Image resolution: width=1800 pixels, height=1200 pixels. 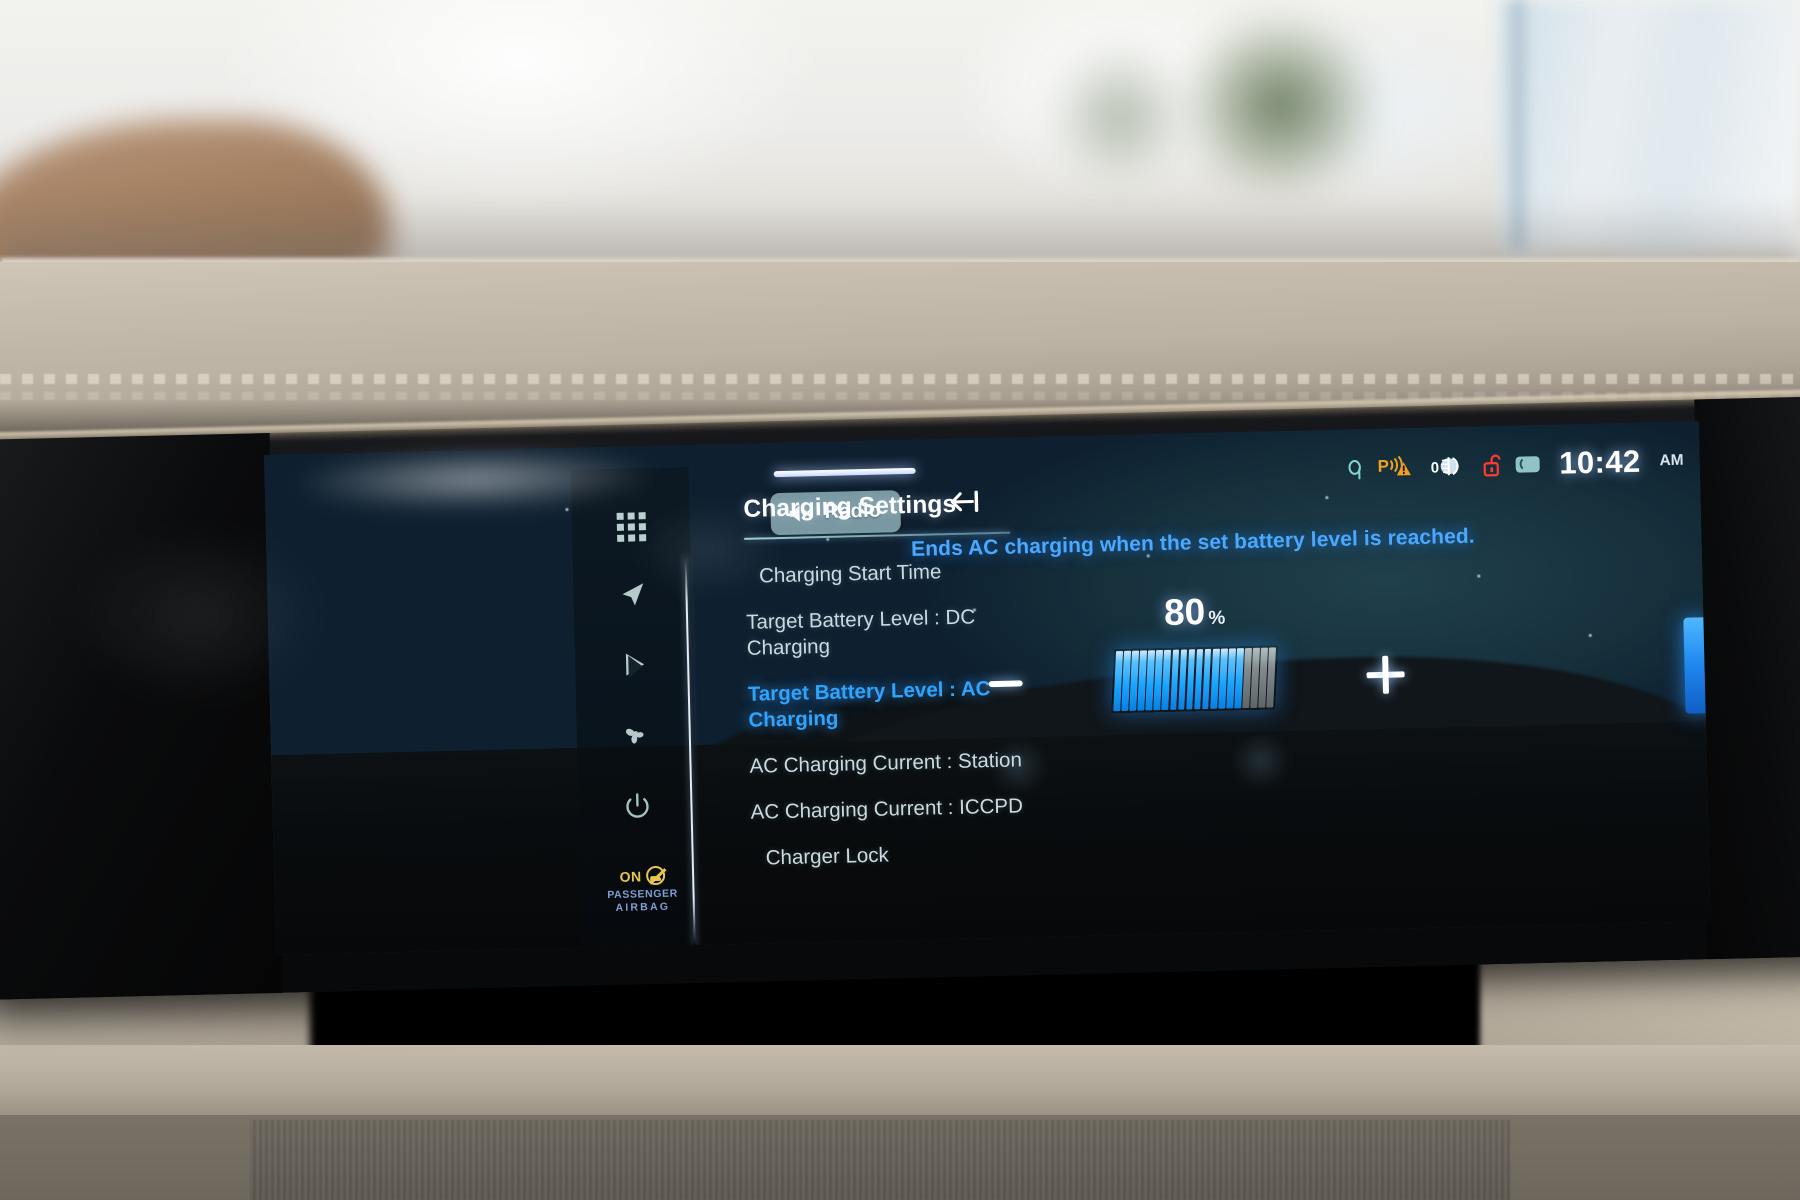 I want to click on menu-item-ac-current-iccpd: AC Charging Current : ICCPD, so click(x=888, y=809).